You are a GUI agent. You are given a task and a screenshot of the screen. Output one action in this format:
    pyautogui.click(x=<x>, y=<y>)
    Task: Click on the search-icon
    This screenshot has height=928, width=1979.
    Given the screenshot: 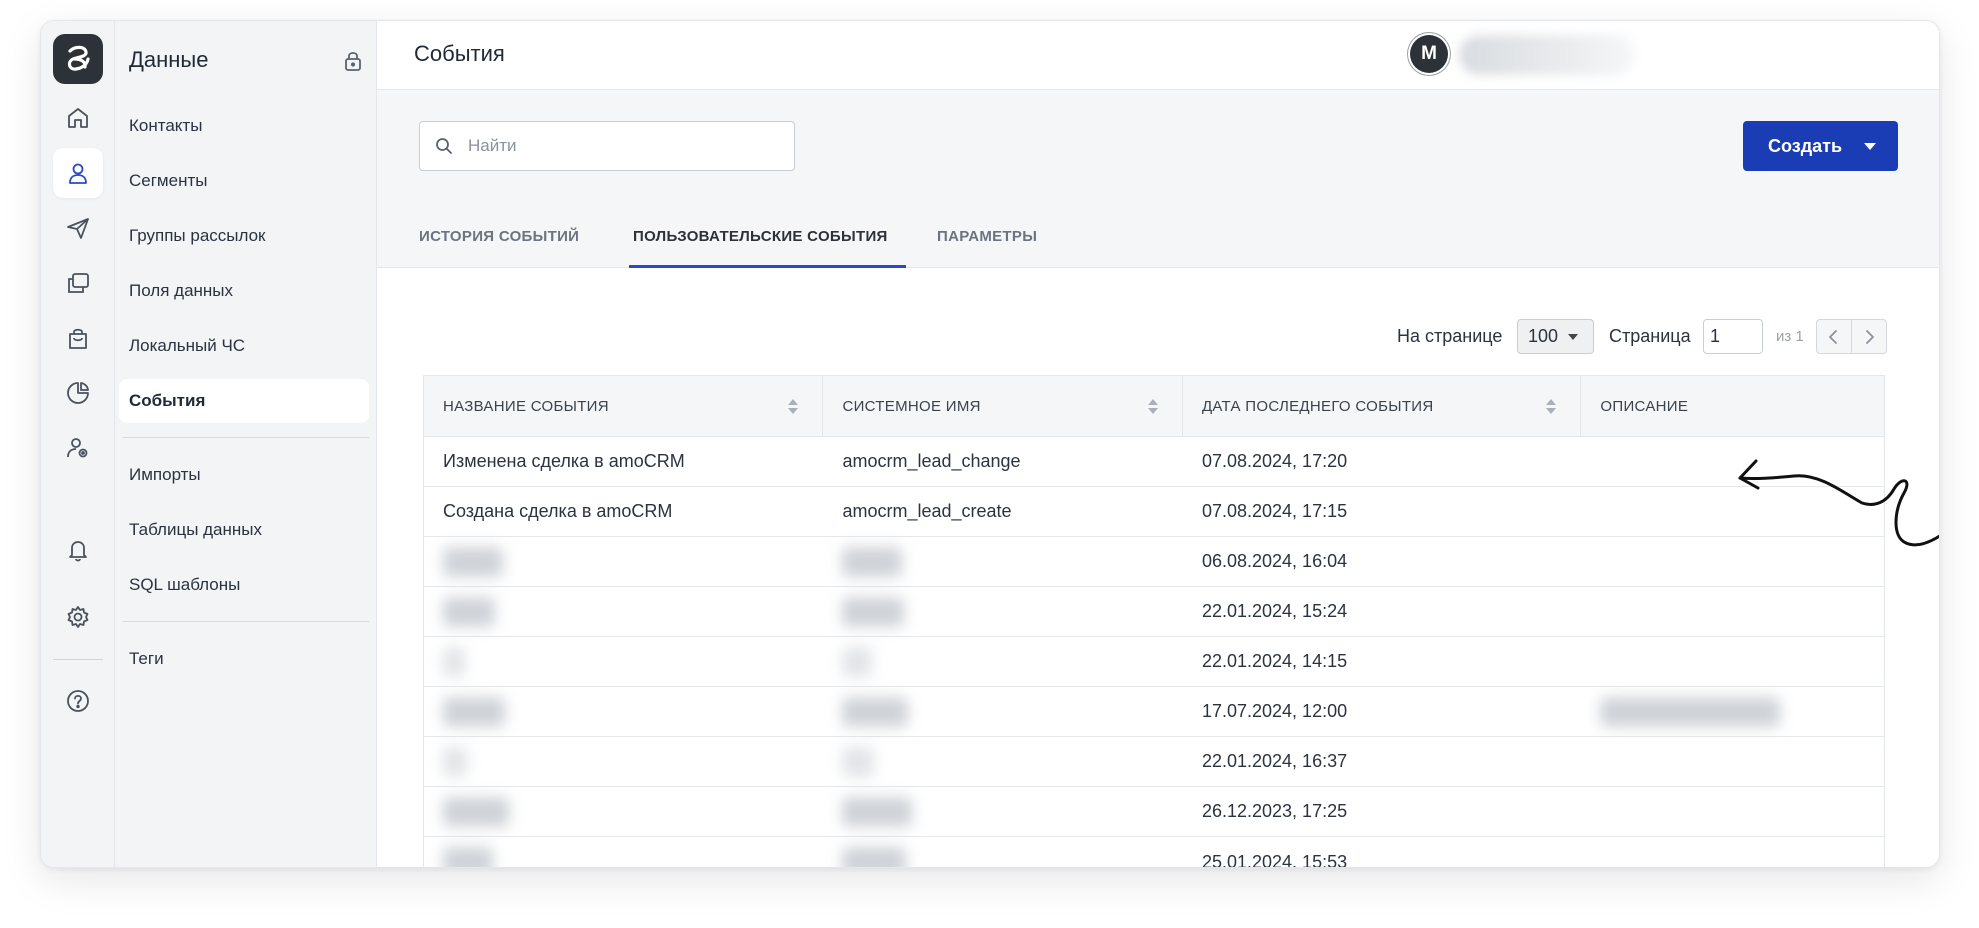 What is the action you would take?
    pyautogui.click(x=444, y=146)
    